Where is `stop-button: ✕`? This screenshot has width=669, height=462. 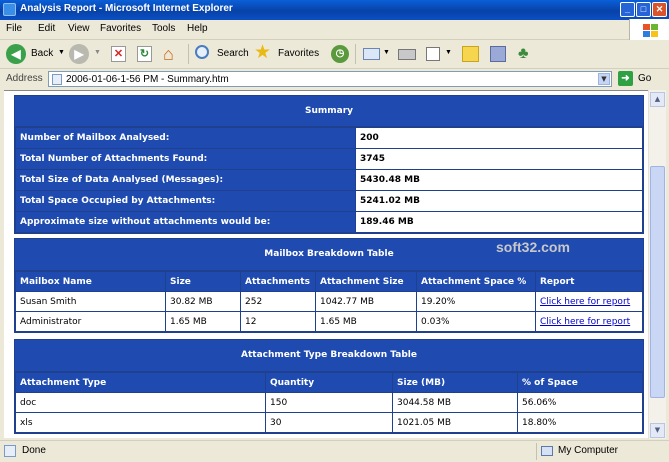 stop-button: ✕ is located at coordinates (119, 54).